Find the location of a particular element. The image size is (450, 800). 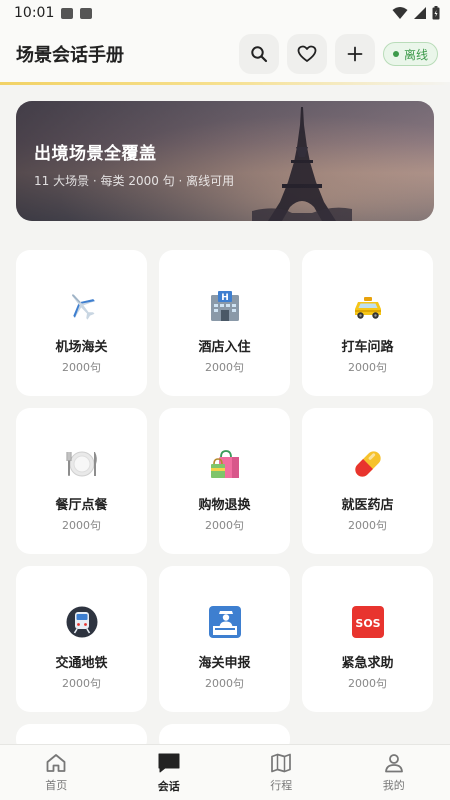

category-card-hotel: H 酒店入住 2000句 is located at coordinates (224, 323).